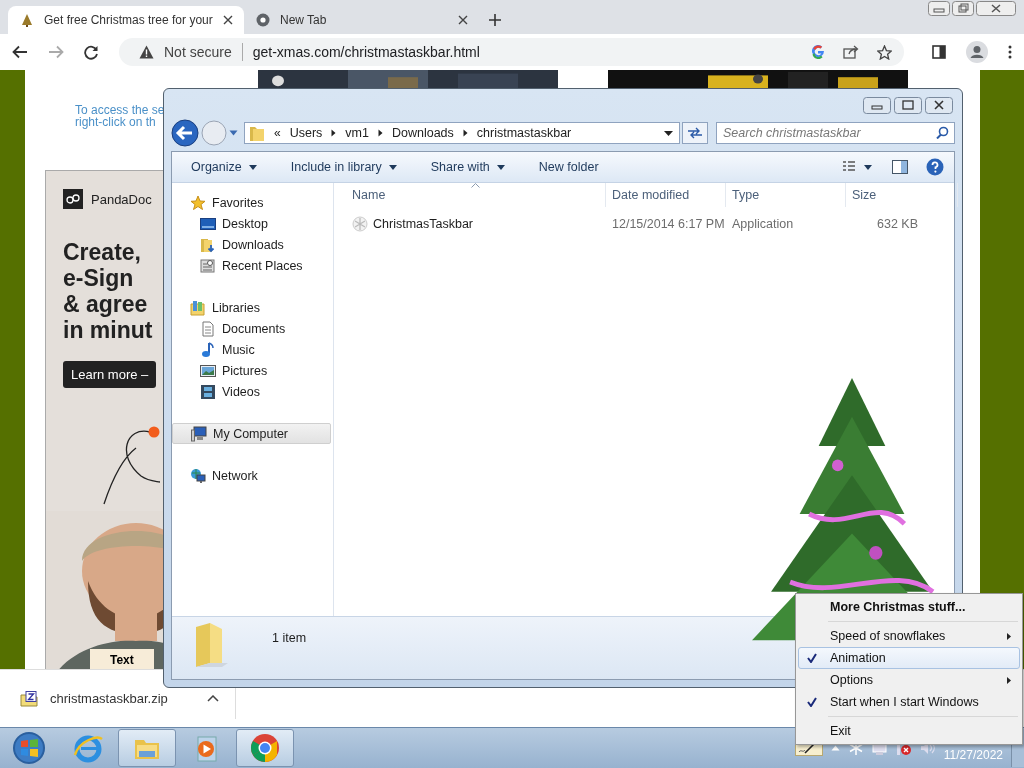 This screenshot has height=768, width=1024. I want to click on history-dropdown-icon, so click(233, 133).